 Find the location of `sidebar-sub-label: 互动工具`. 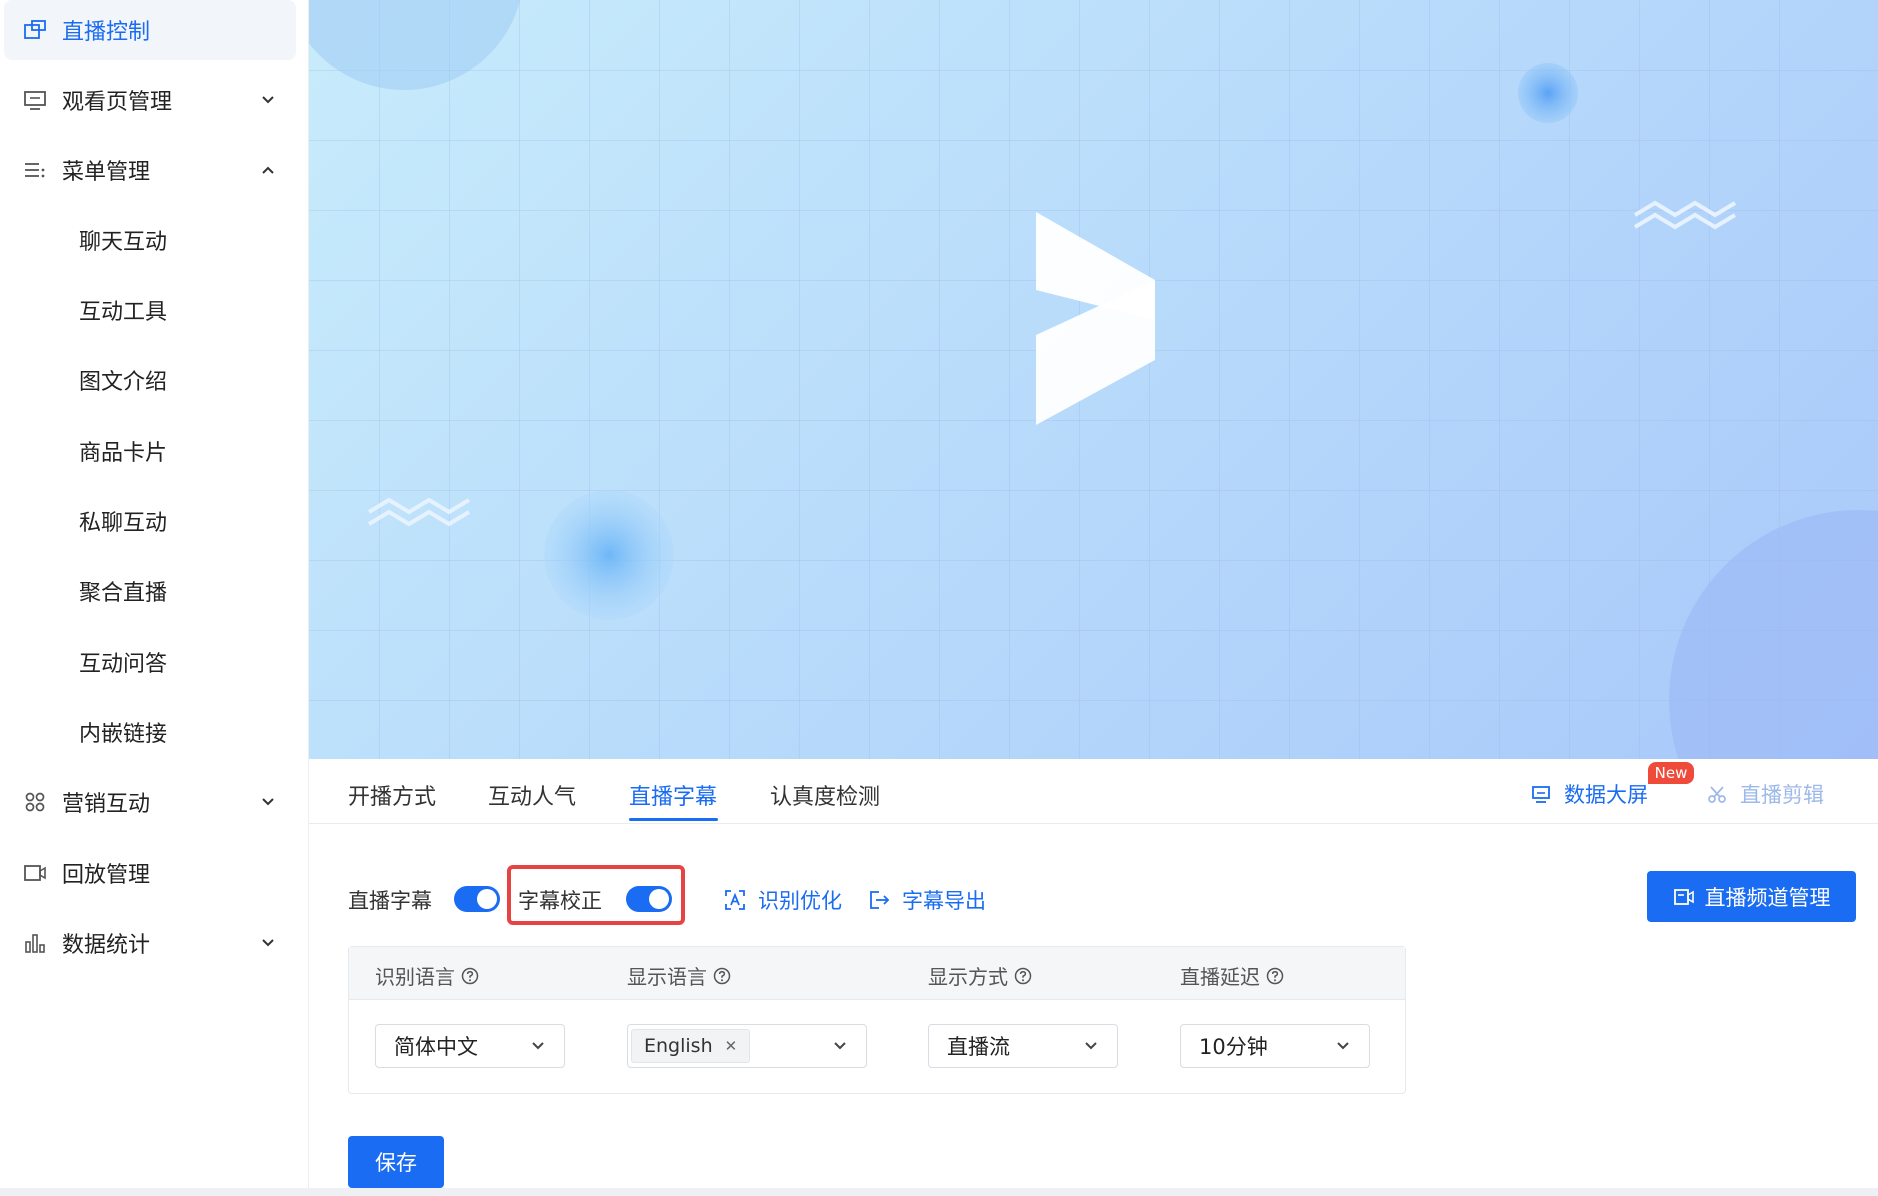

sidebar-sub-label: 互动工具 is located at coordinates (123, 312).